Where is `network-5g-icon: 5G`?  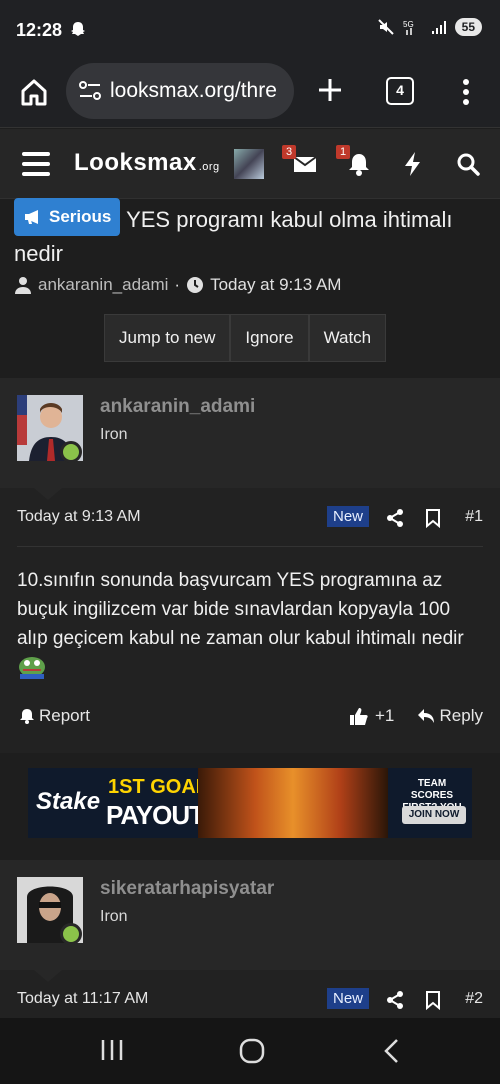 network-5g-icon: 5G is located at coordinates (408, 27).